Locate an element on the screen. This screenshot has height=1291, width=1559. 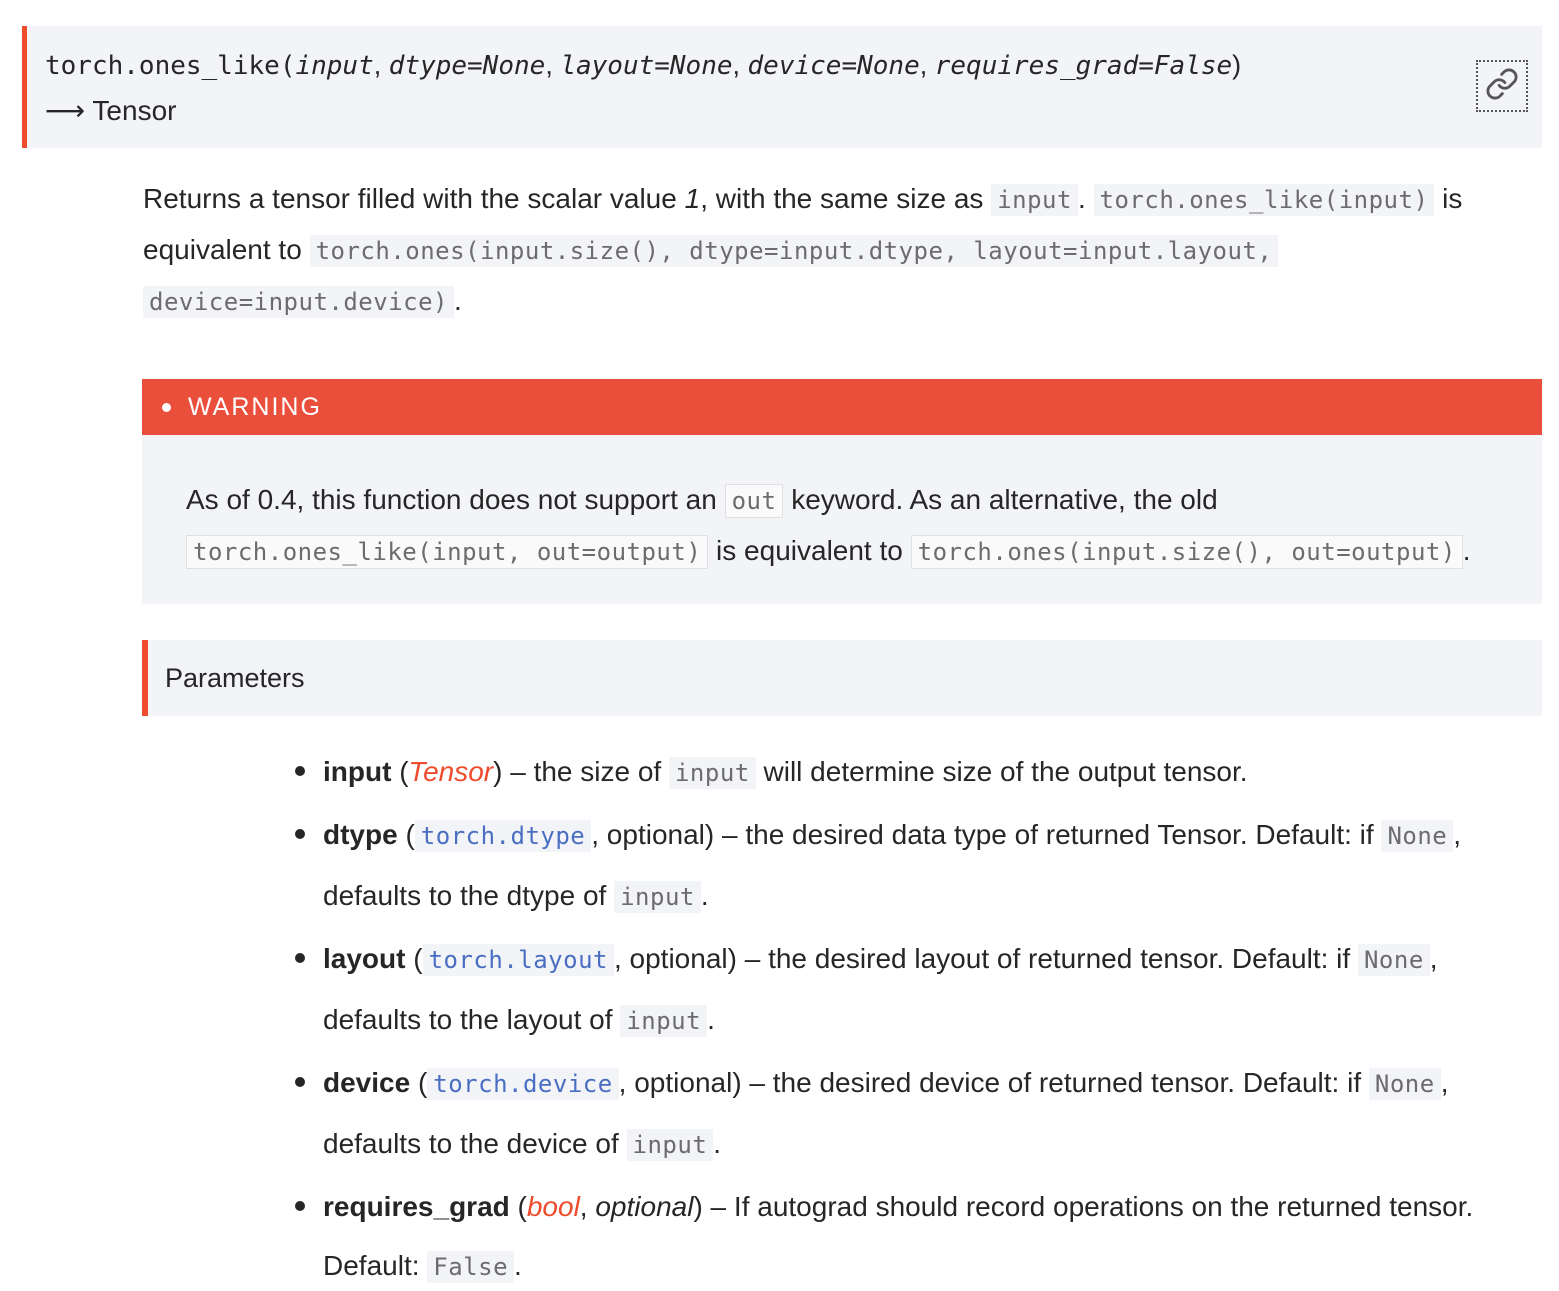
return-type: Tensor is located at coordinates (134, 110).